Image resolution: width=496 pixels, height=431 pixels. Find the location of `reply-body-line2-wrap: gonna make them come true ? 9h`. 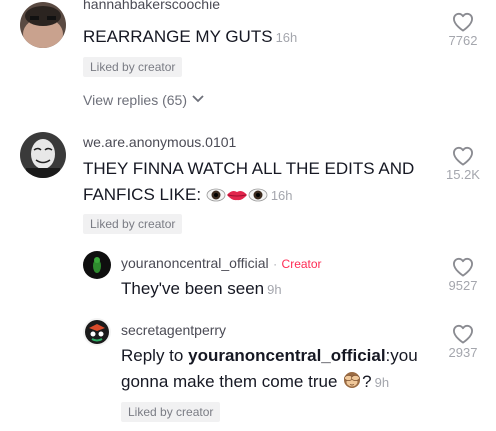

reply-body-line2-wrap: gonna make them come true ? 9h is located at coordinates (269, 382).